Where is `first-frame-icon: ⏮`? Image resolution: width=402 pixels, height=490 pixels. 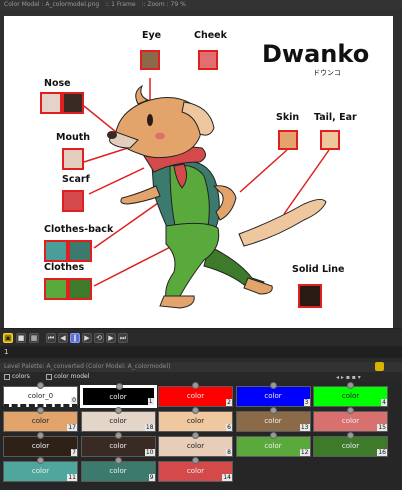
first-frame-icon: ⏮ is located at coordinates (51, 338).